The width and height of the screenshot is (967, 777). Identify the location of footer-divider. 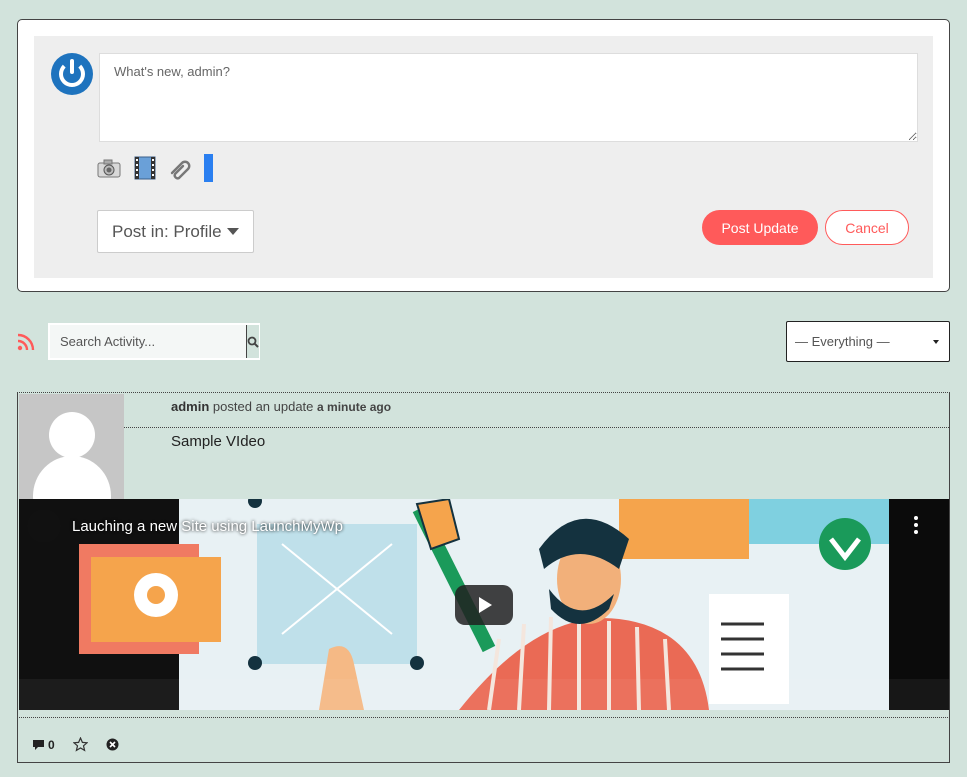
(483, 717).